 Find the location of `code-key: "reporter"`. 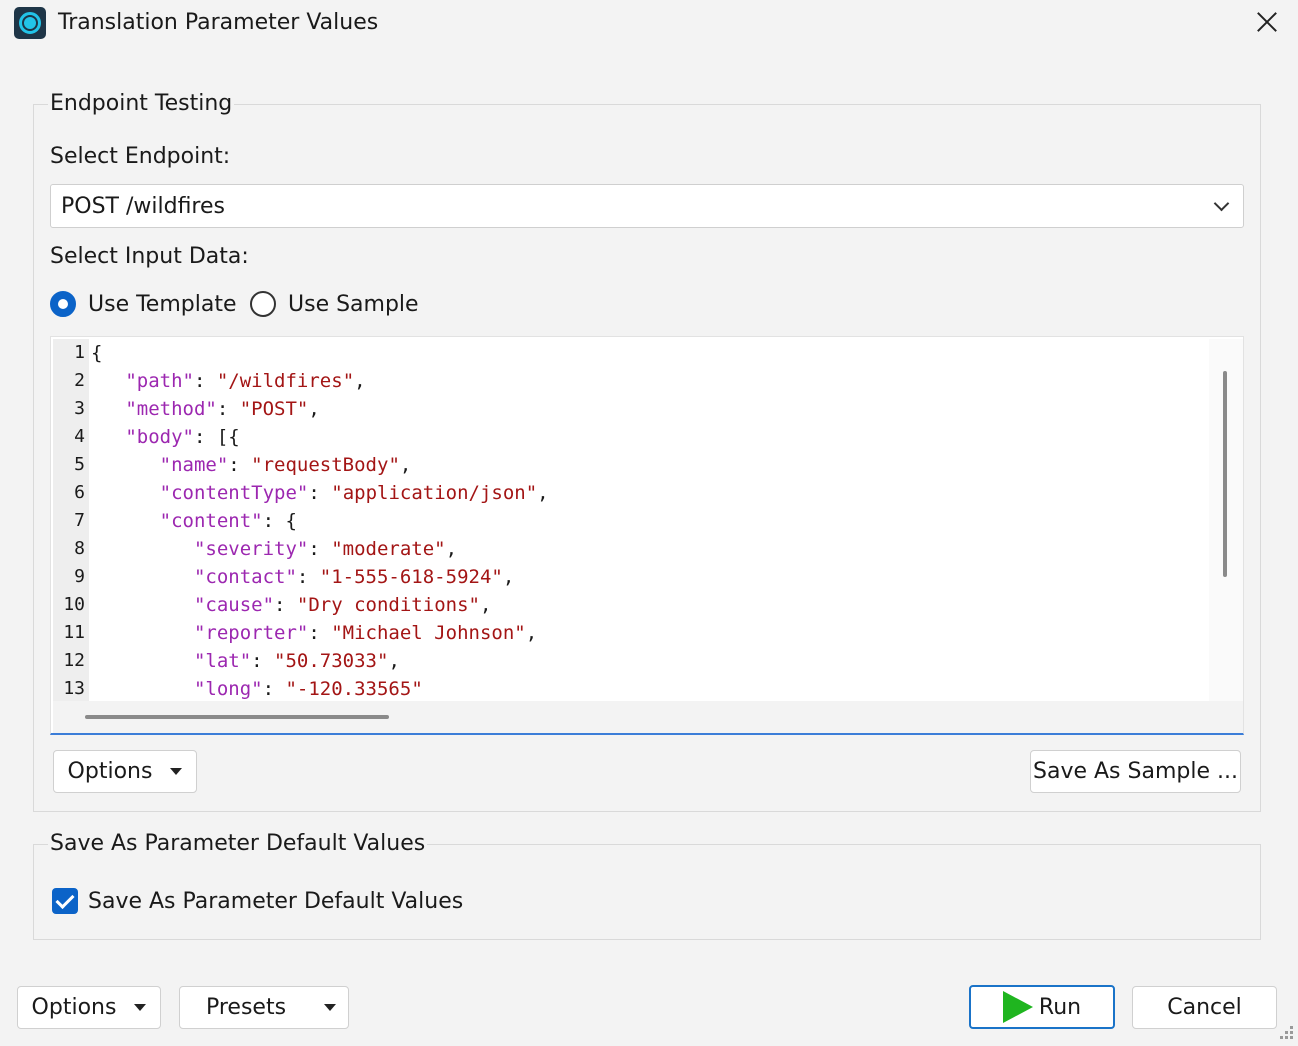

code-key: "reporter" is located at coordinates (251, 633).